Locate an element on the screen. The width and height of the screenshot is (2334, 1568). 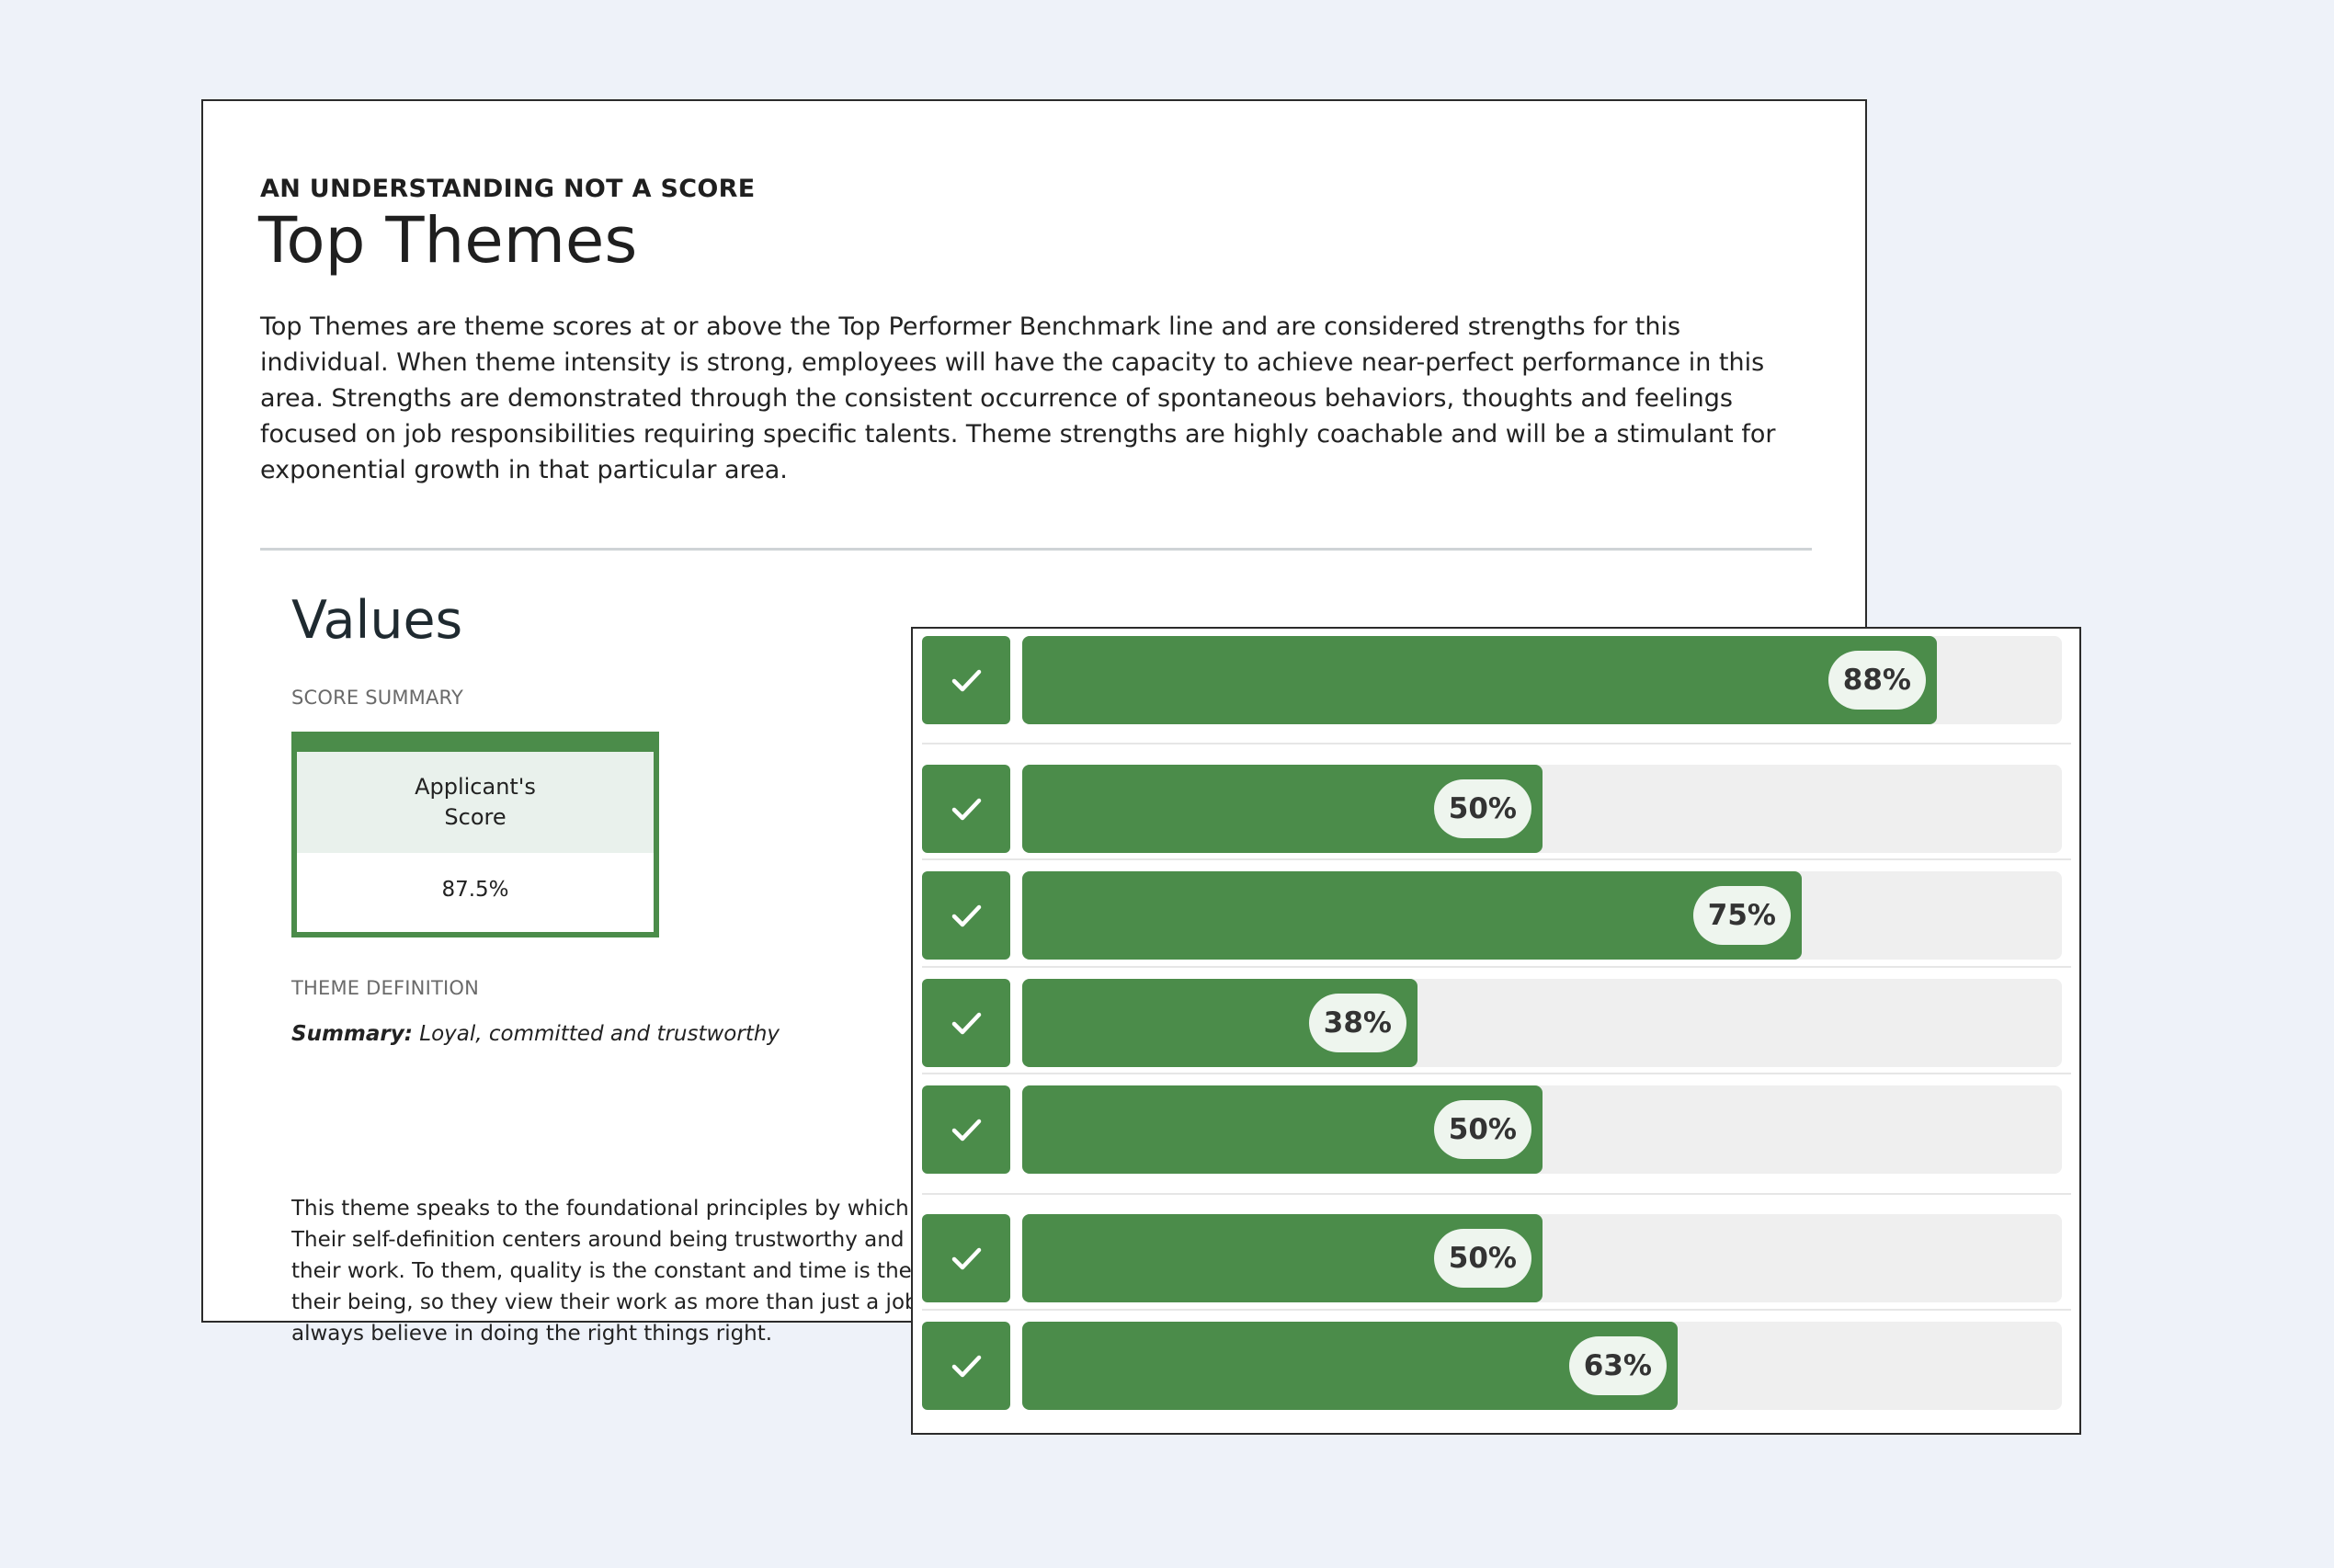
score-bar-fill: 88% is located at coordinates (1480, 680).